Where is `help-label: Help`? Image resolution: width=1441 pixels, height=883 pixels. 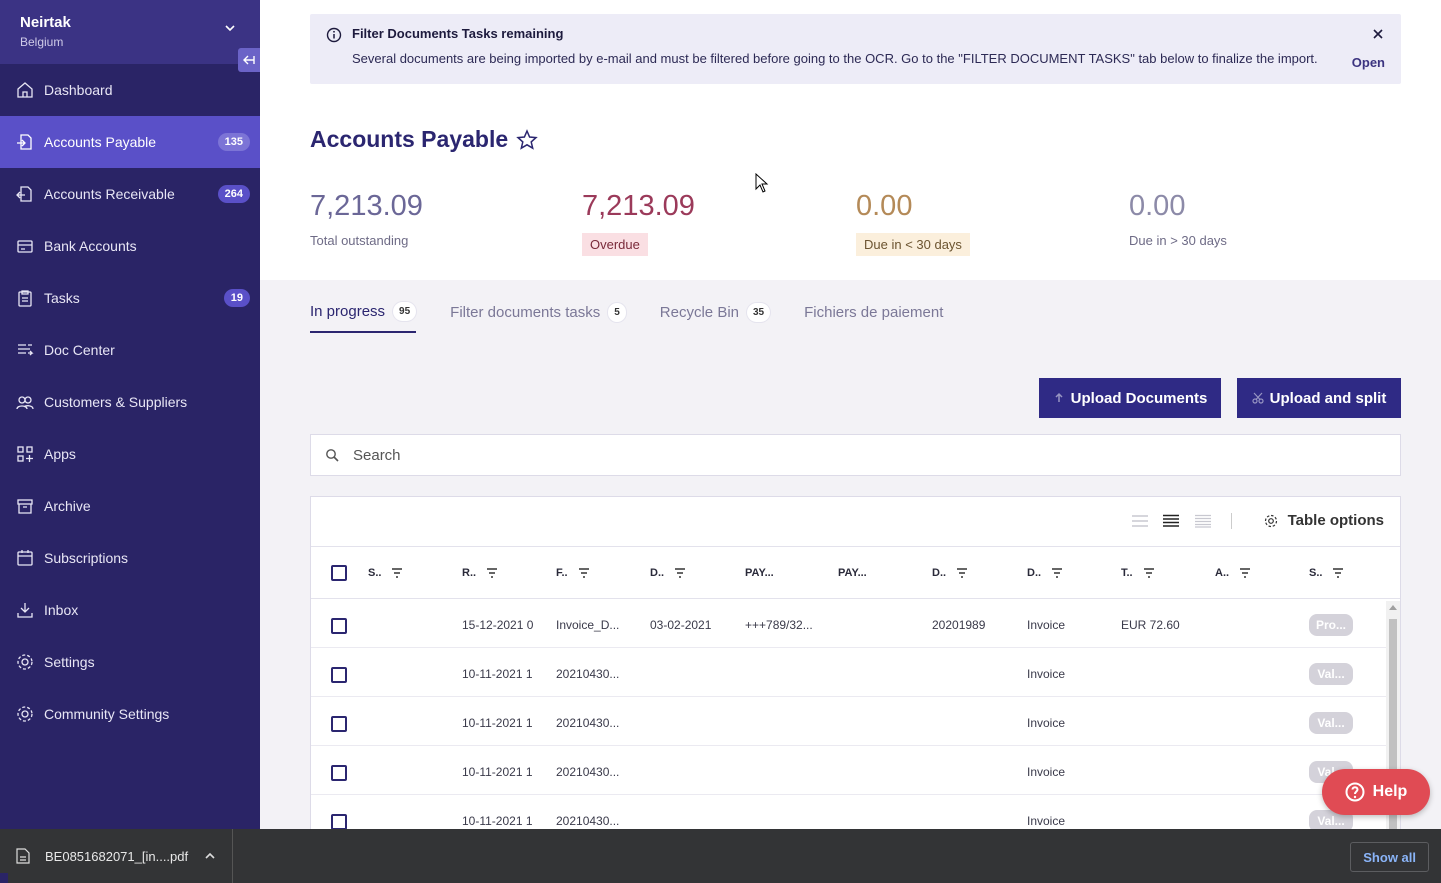
help-label: Help is located at coordinates (1390, 791).